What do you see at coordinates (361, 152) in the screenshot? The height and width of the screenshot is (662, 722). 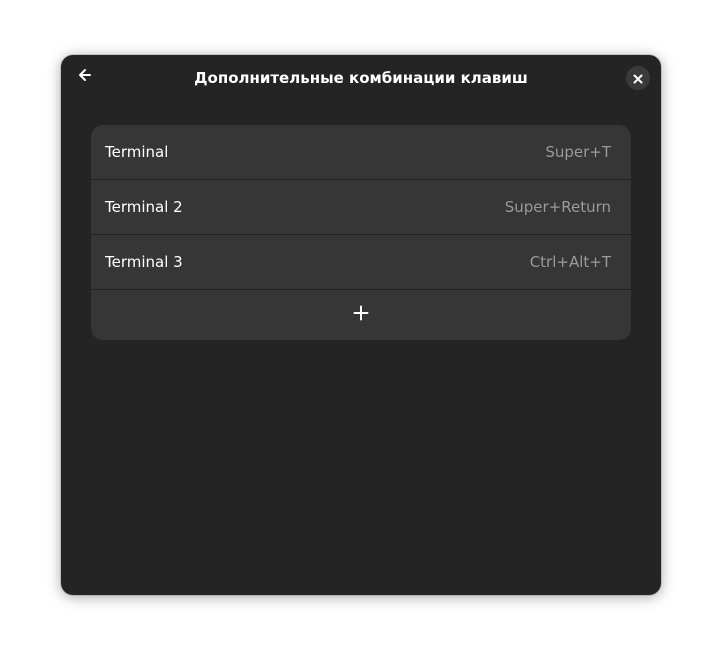 I see `shortcut-row: Terminal Super+T` at bounding box center [361, 152].